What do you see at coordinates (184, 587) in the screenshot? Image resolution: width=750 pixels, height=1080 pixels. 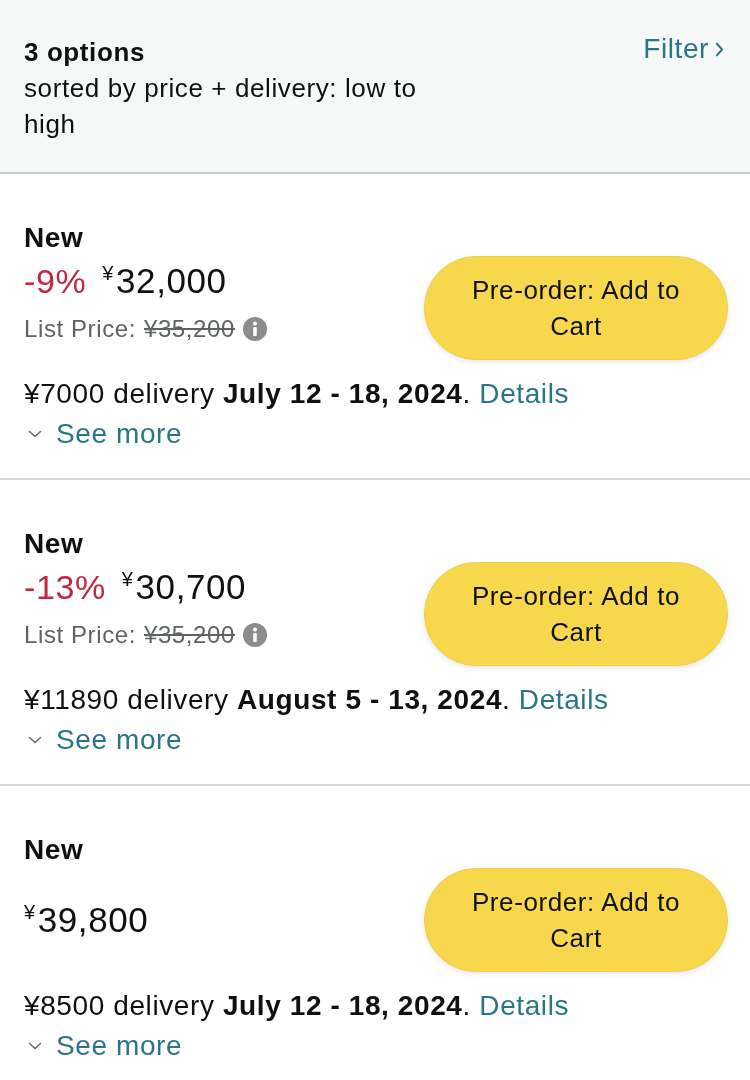 I see `price-text: $^{¥}$30,700` at bounding box center [184, 587].